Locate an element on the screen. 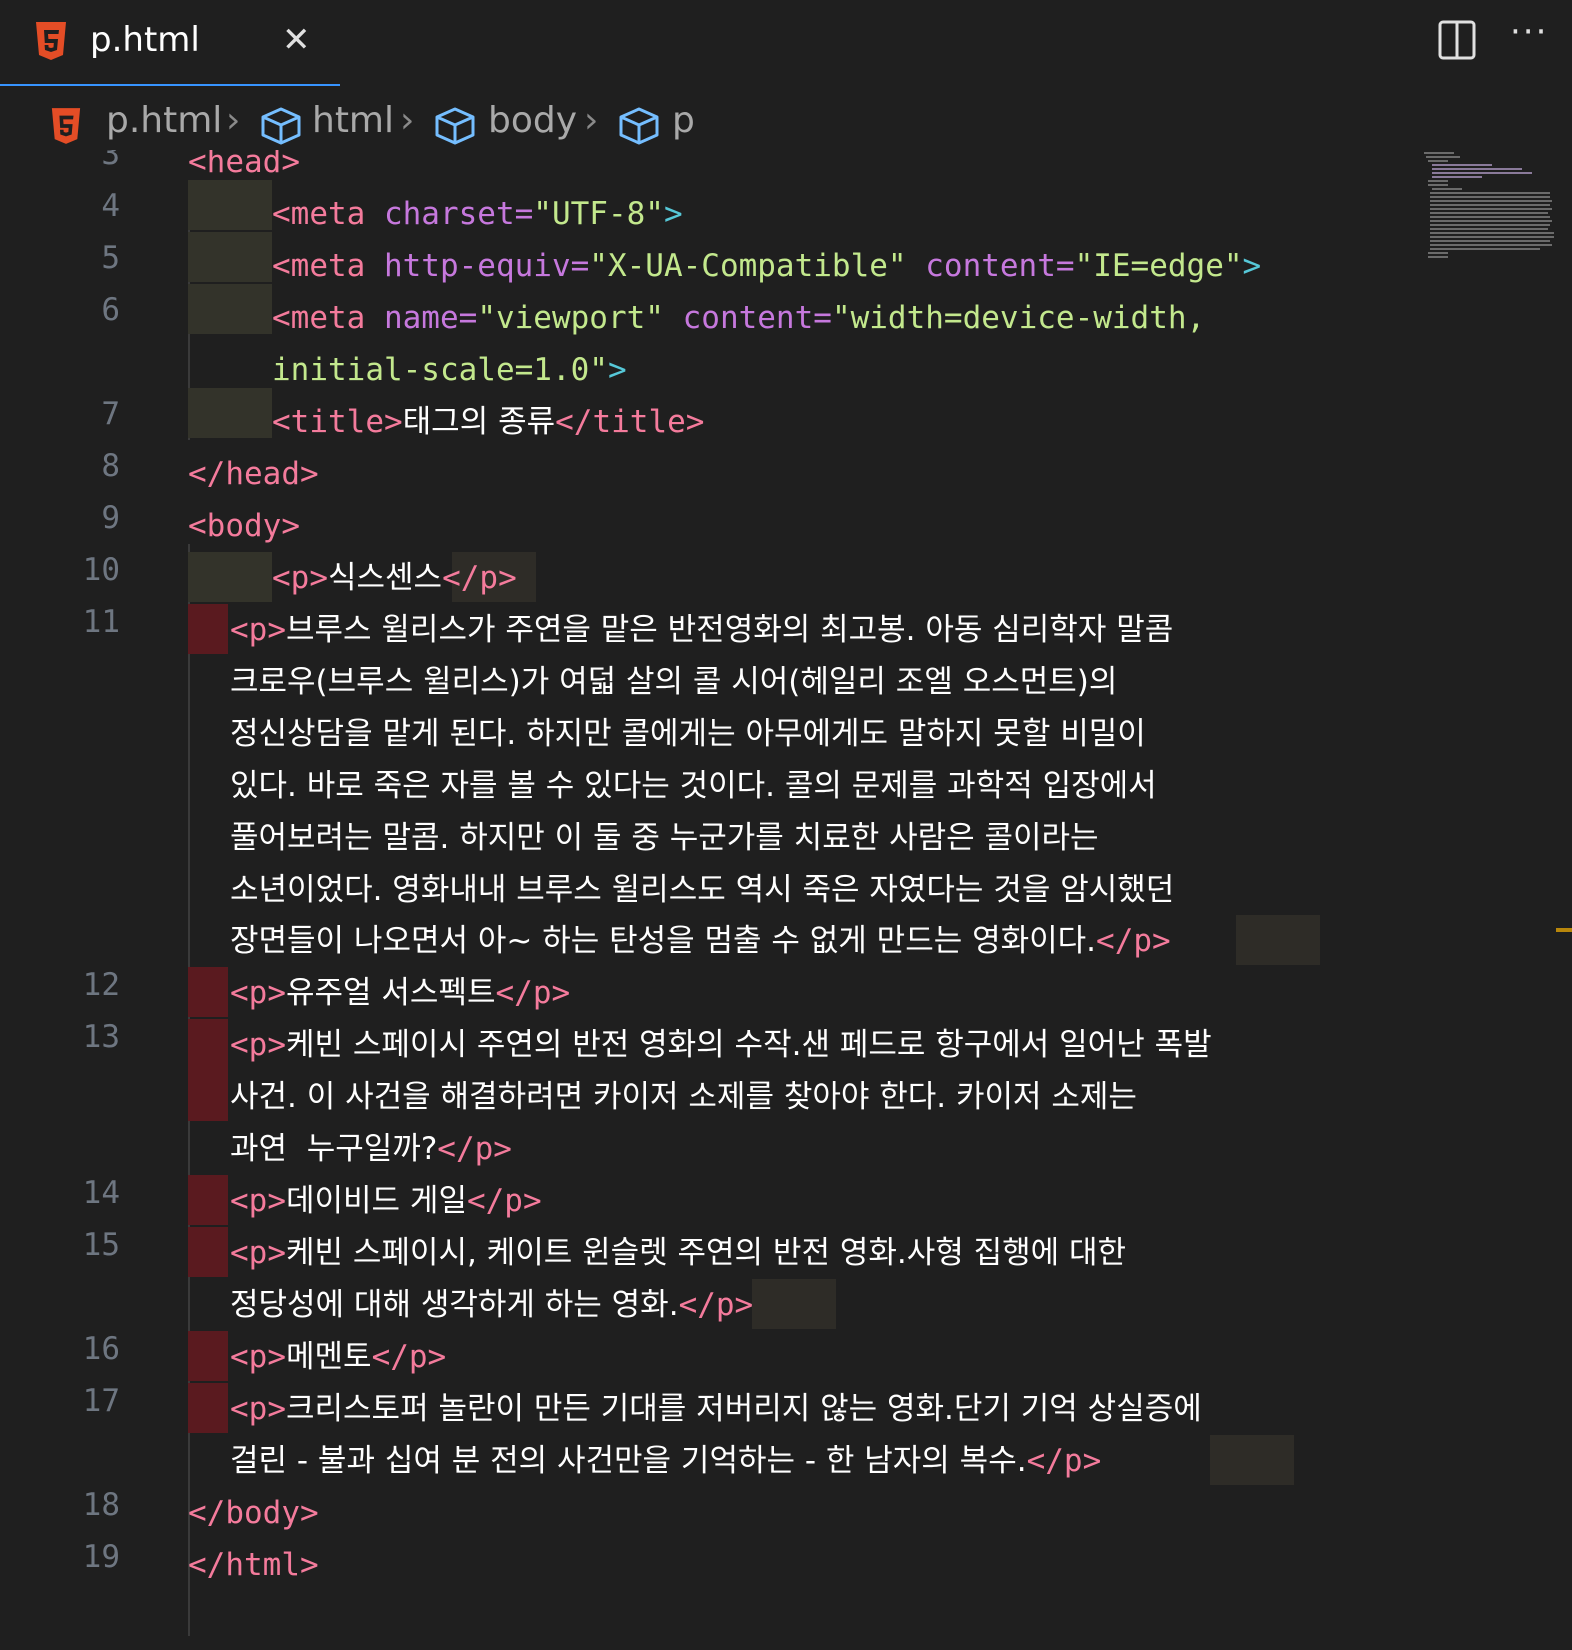  line-number: 15 is located at coordinates (101, 1245).